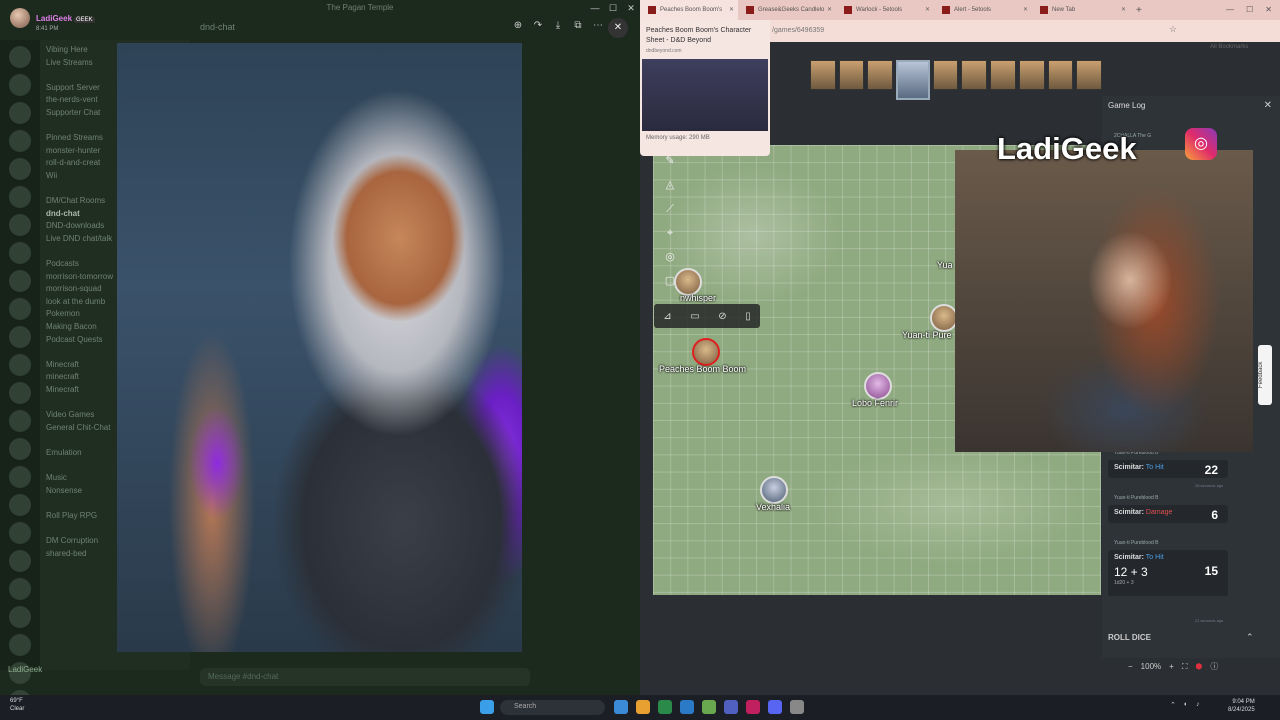 The image size is (1280, 720). I want to click on user-icon: ◎, so click(670, 257).